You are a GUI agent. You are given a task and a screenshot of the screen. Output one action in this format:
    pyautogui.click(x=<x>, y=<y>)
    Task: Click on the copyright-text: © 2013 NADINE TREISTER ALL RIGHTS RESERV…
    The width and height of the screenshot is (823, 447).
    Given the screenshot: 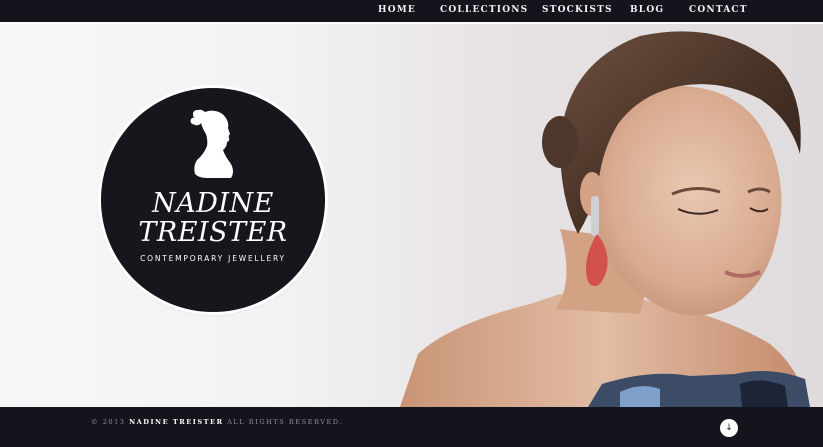 What is the action you would take?
    pyautogui.click(x=217, y=422)
    